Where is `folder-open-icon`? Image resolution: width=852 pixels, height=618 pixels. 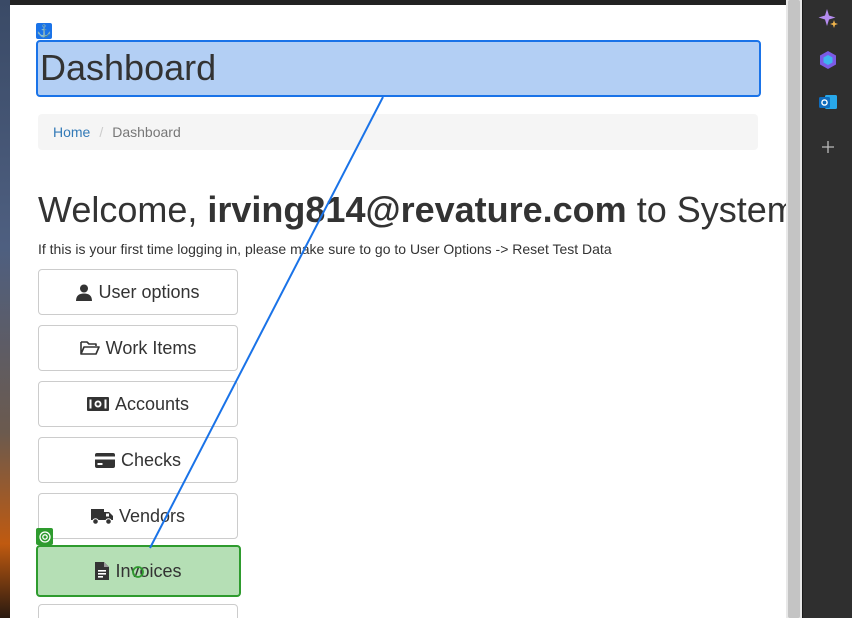 folder-open-icon is located at coordinates (89, 348).